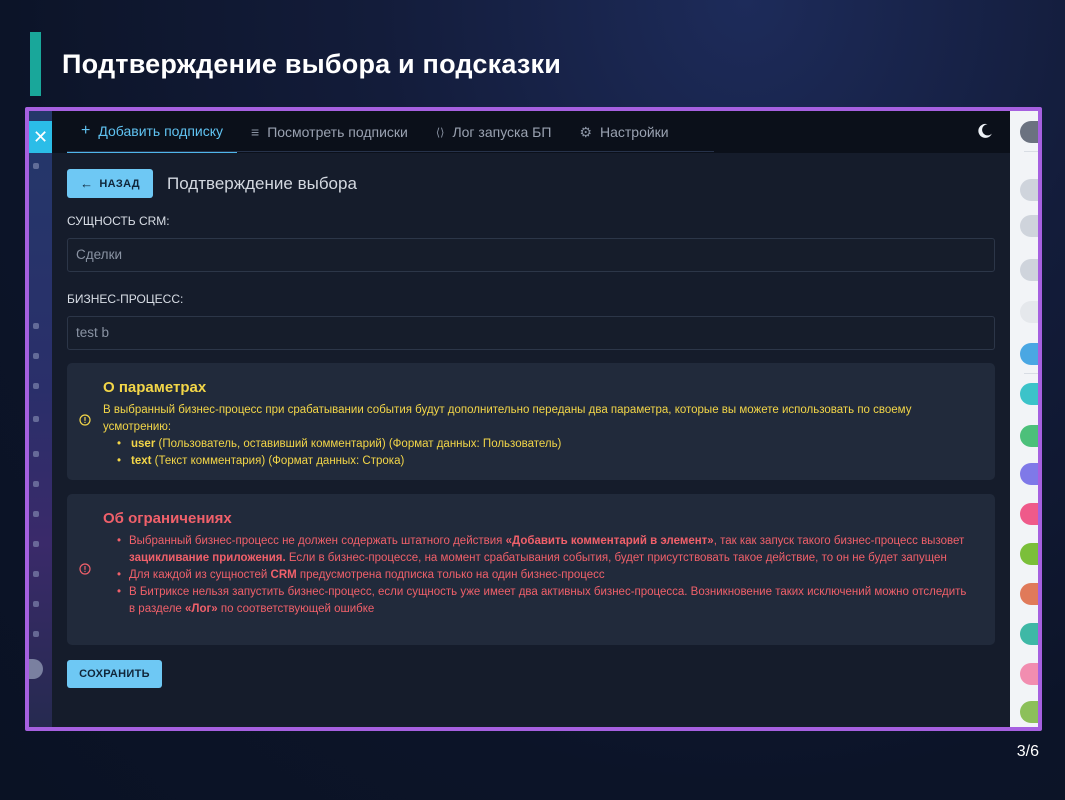  I want to click on tab-label: Лог запуска БП, so click(502, 132).